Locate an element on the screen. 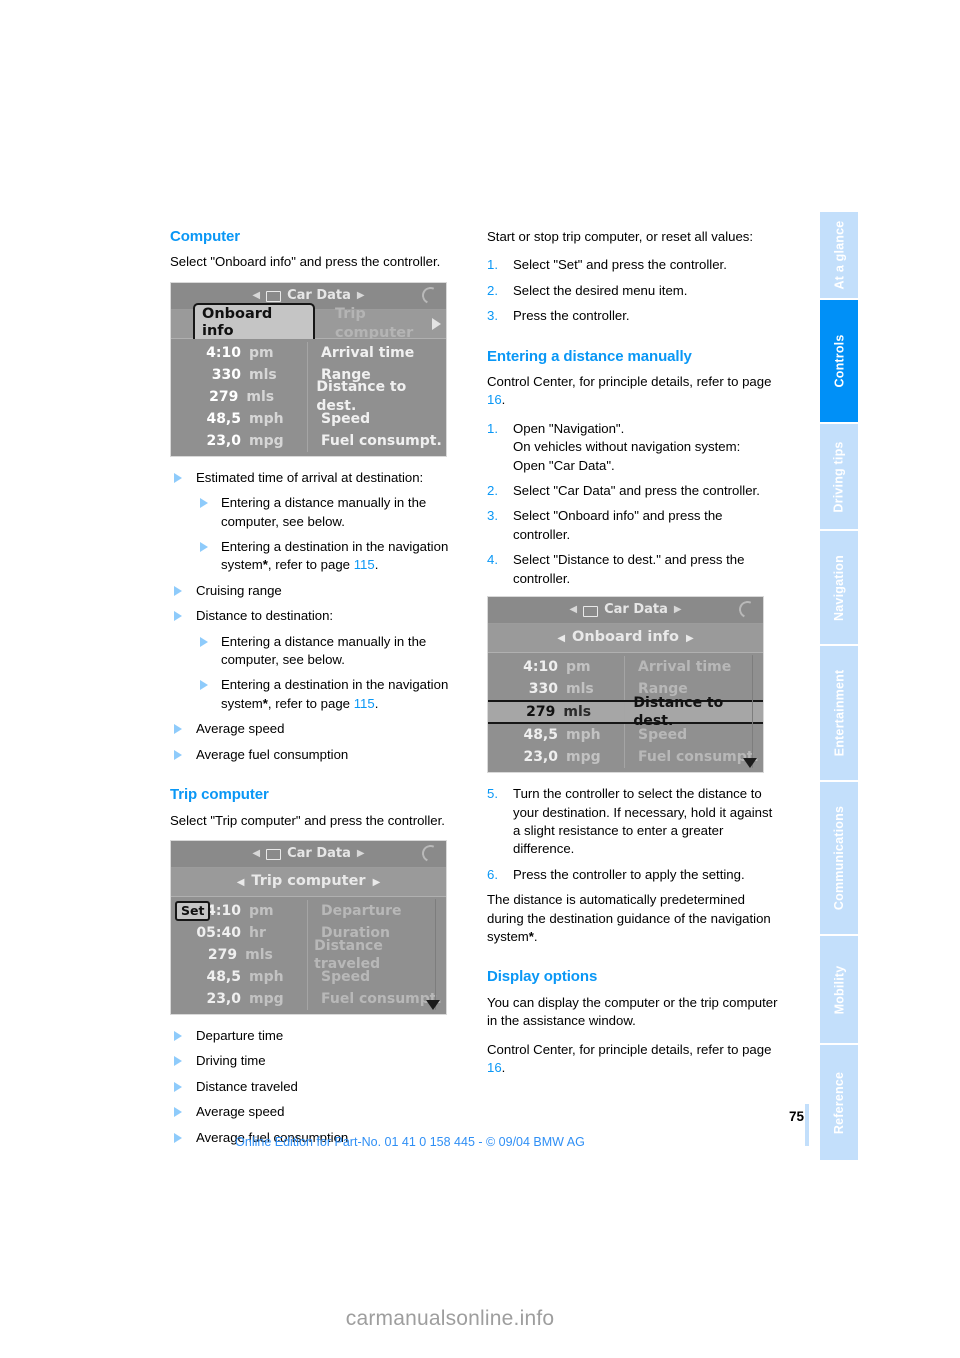 Image resolution: width=960 pixels, height=1358 pixels. heading-computer: Computer is located at coordinates (205, 236).